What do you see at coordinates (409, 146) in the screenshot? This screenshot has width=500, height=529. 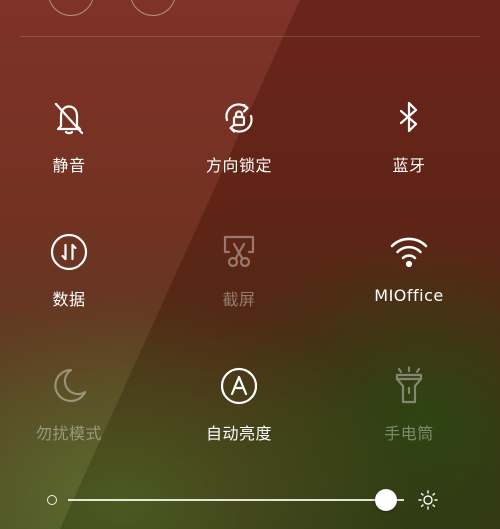 I see `toggle-bluetooth: 蓝牙` at bounding box center [409, 146].